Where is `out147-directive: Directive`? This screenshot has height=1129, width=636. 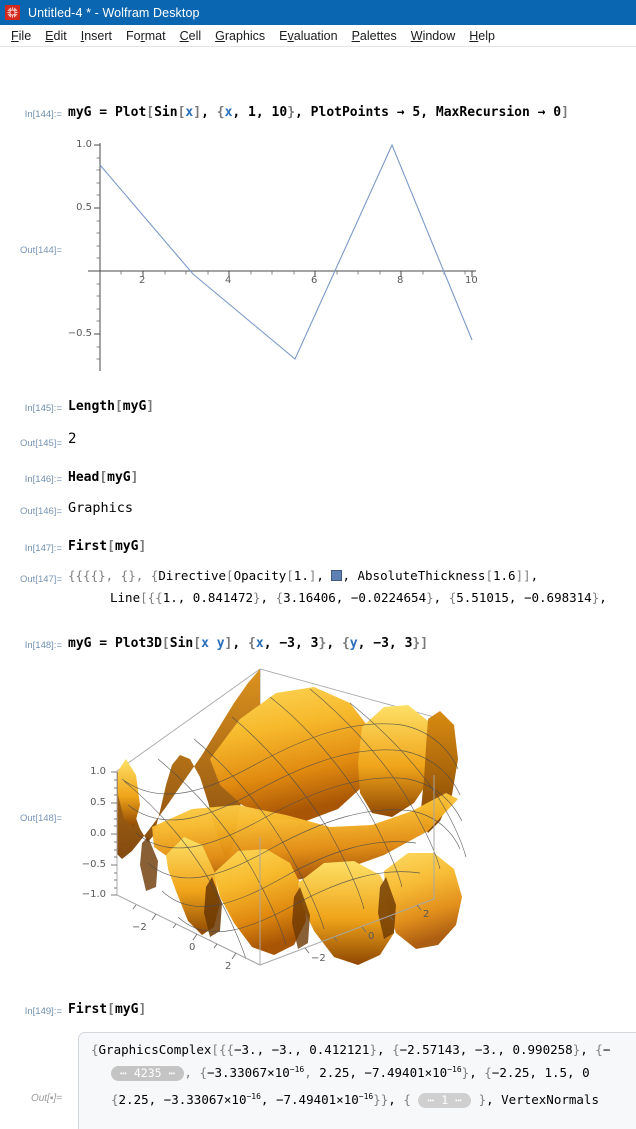
out147-directive: Directive is located at coordinates (192, 575).